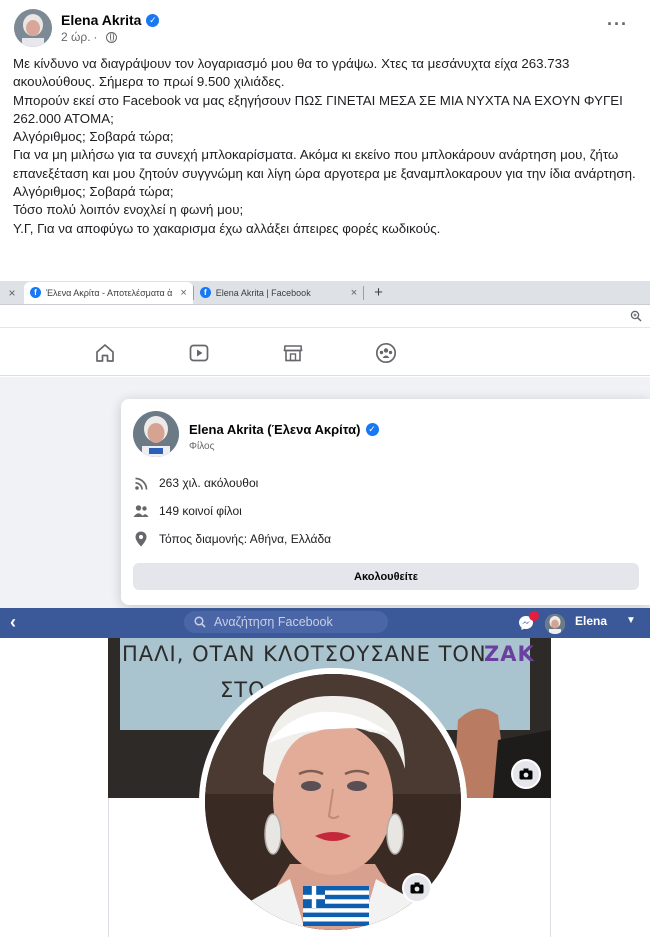 The height and width of the screenshot is (937, 650). Describe the element at coordinates (33, 28) in the screenshot. I see `author-avatar` at that location.